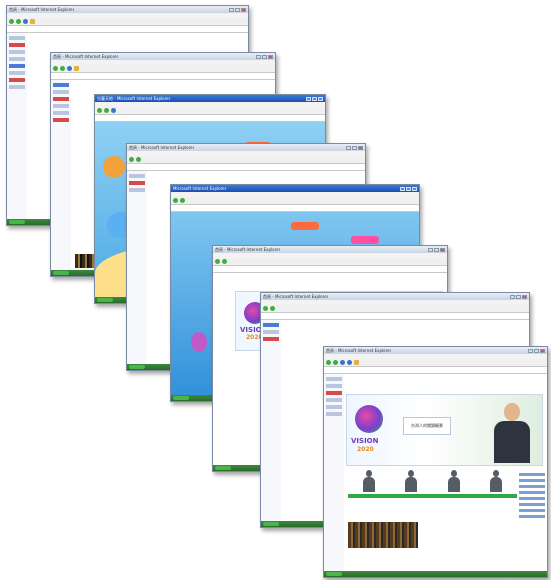  I want to click on search-icon, so click(113, 110).